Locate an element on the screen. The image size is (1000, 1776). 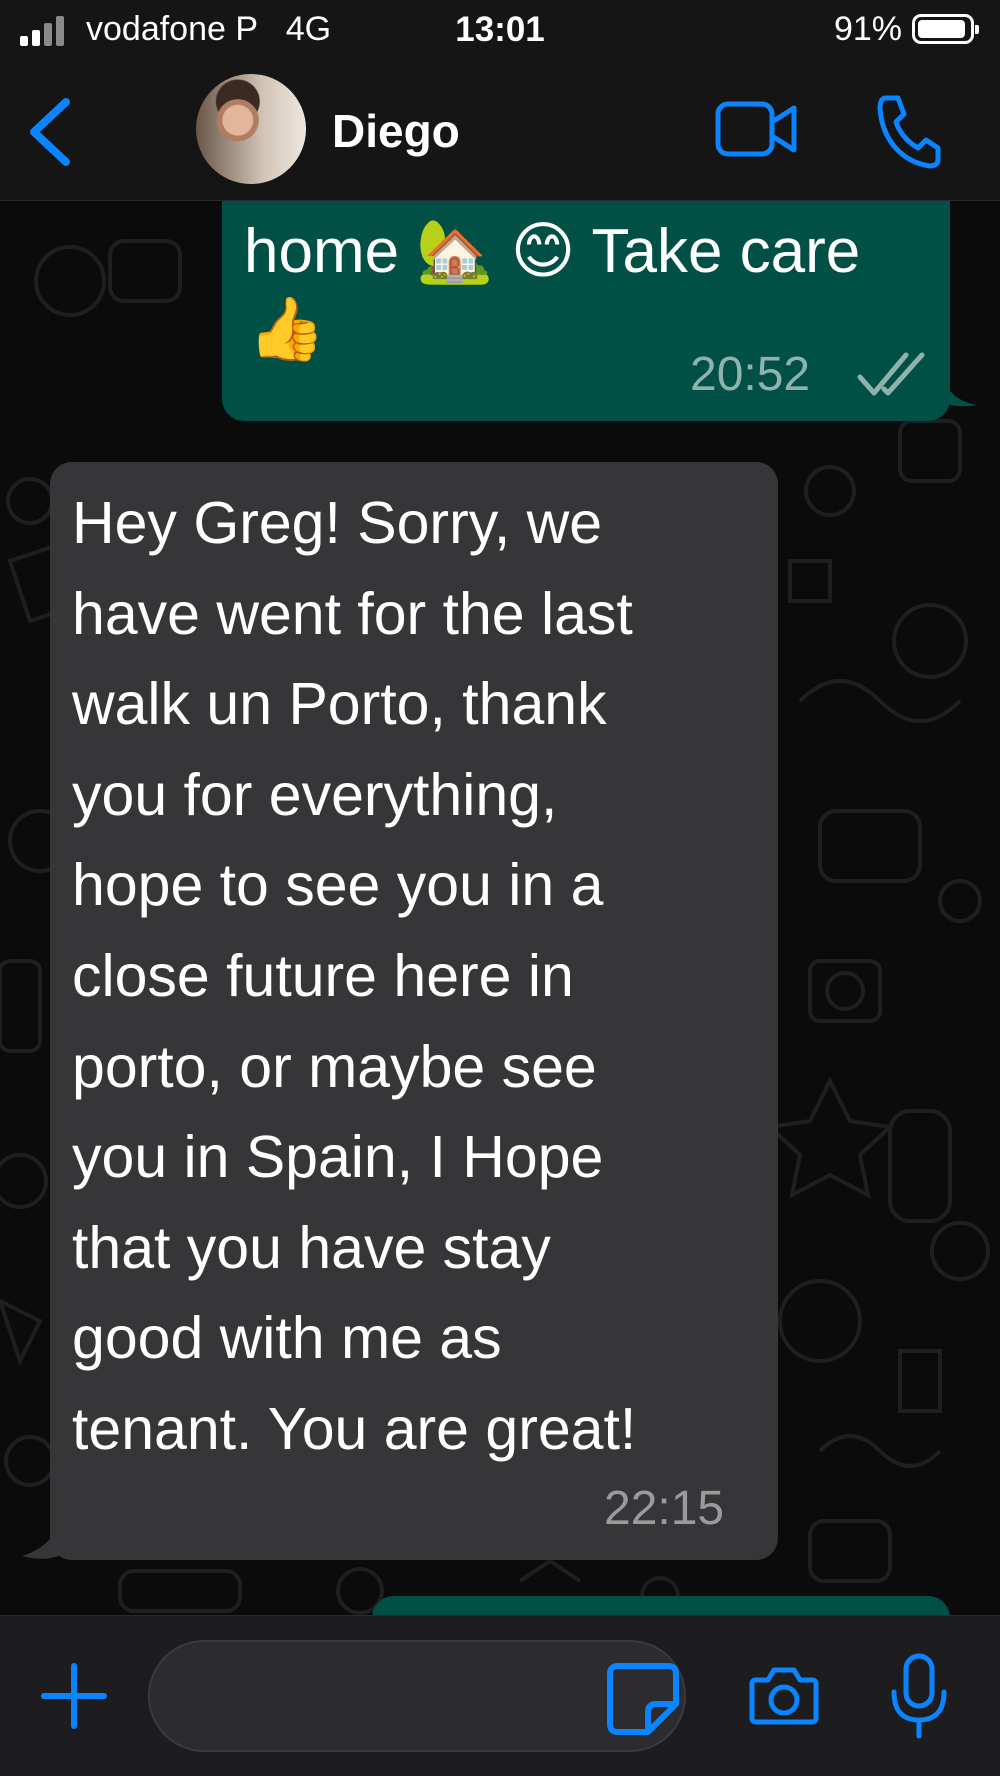
message-input-bar is located at coordinates (500, 1695).